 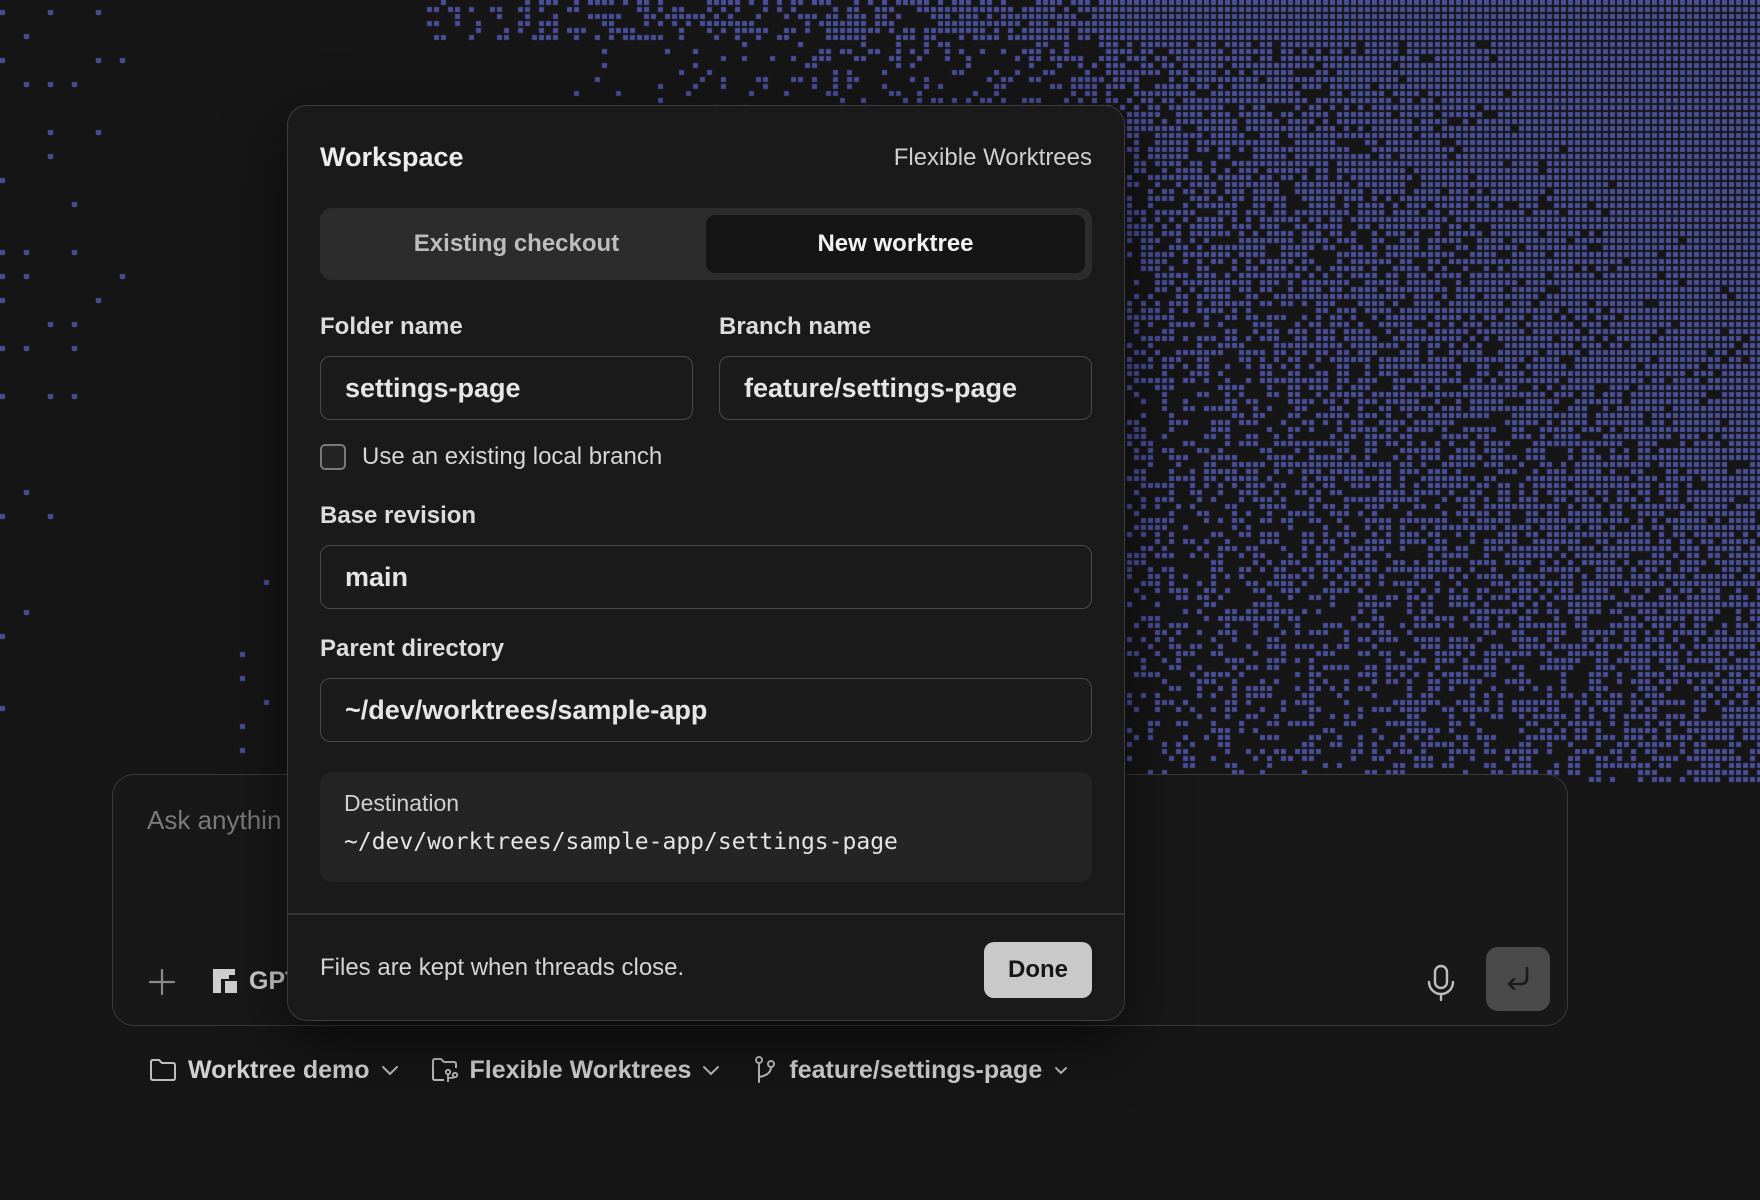 I want to click on branch-name-label: Branch name, so click(x=795, y=326).